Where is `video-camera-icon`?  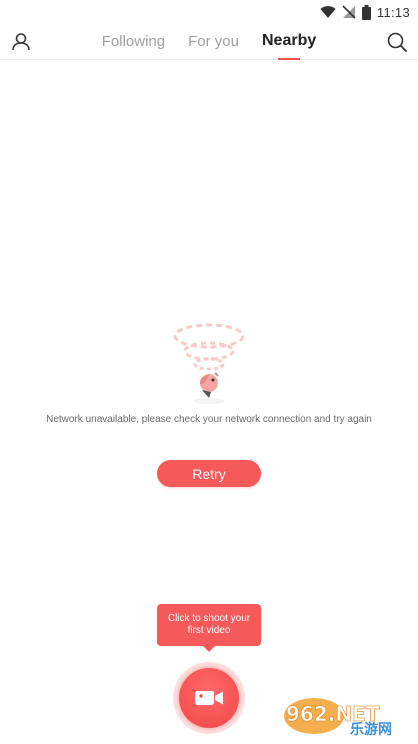 video-camera-icon is located at coordinates (209, 698).